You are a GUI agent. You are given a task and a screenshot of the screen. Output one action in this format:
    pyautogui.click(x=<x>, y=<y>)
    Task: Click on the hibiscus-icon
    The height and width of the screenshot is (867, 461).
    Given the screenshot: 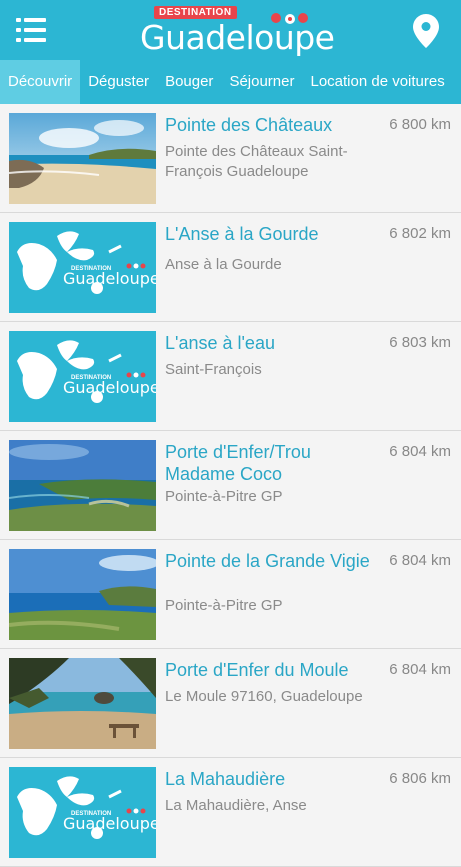 What is the action you would take?
    pyautogui.click(x=289, y=18)
    